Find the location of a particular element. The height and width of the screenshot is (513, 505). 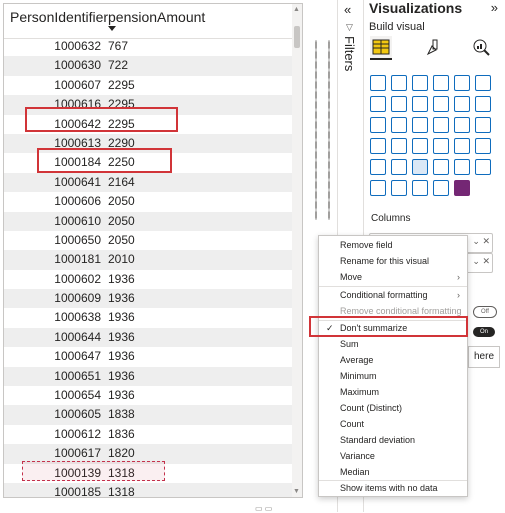

cell-pensionamount: 2164 is located at coordinates (121, 181).